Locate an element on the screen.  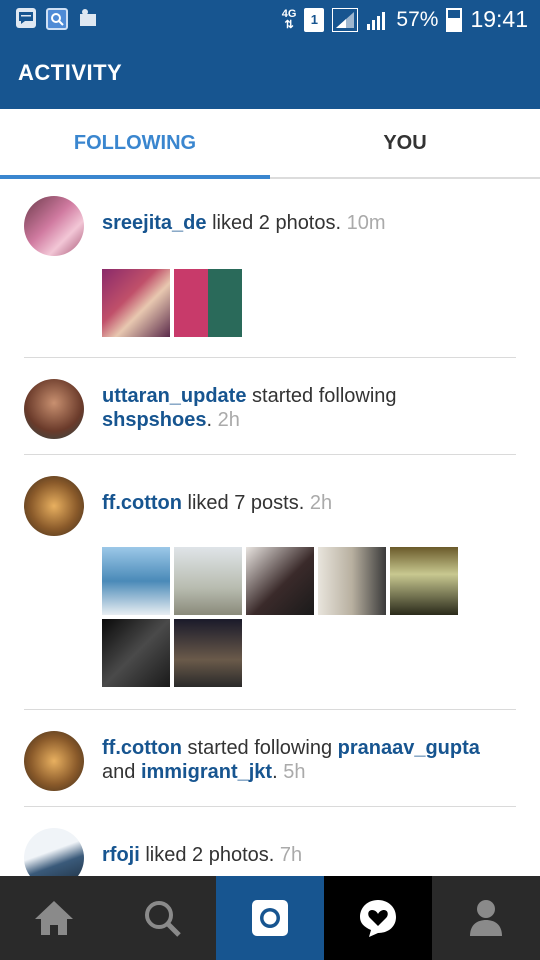
nav-profile is located at coordinates (486, 918).